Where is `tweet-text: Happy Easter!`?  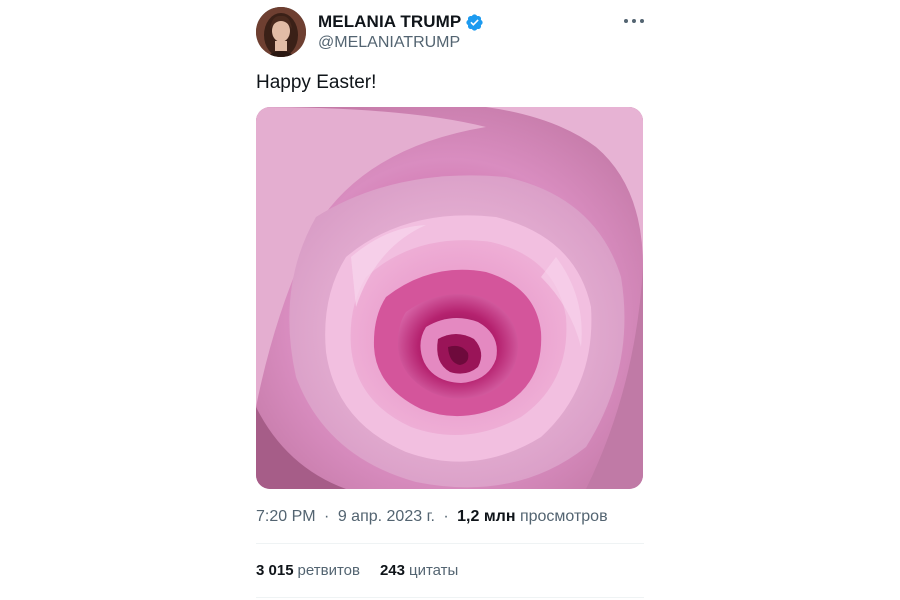
tweet-text: Happy Easter! is located at coordinates (316, 82).